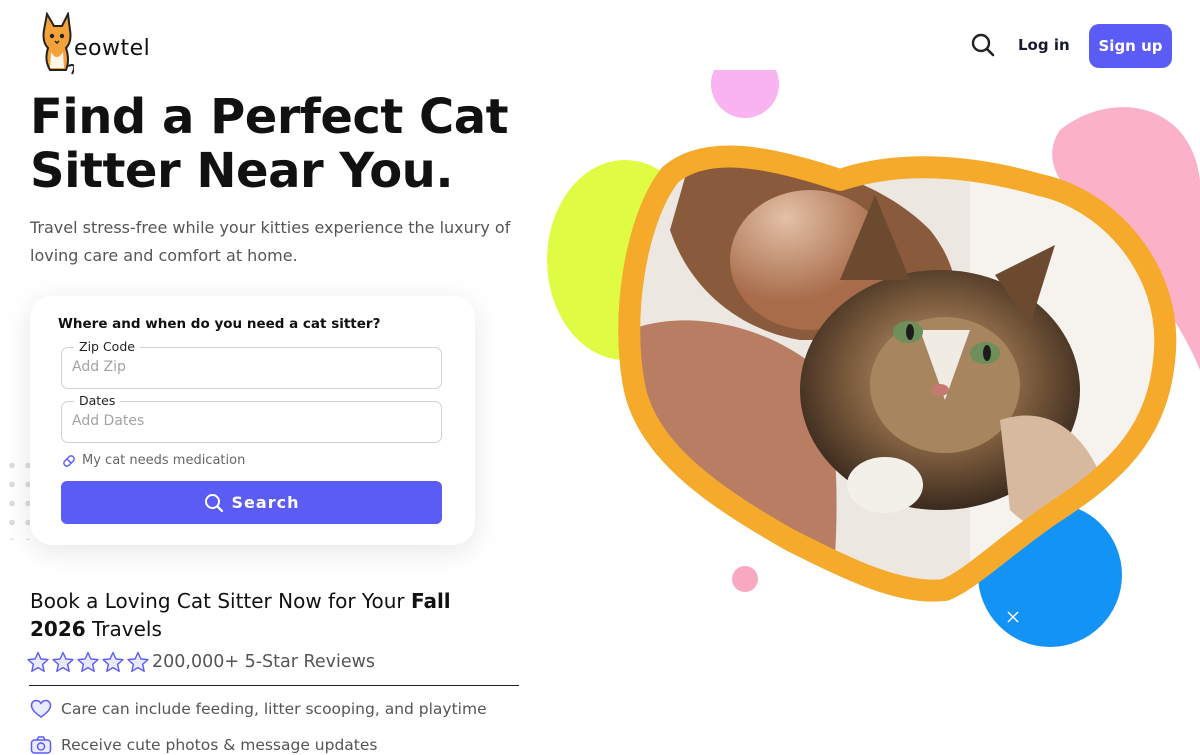 This screenshot has width=1200, height=755. I want to click on pill-icon, so click(69, 460).